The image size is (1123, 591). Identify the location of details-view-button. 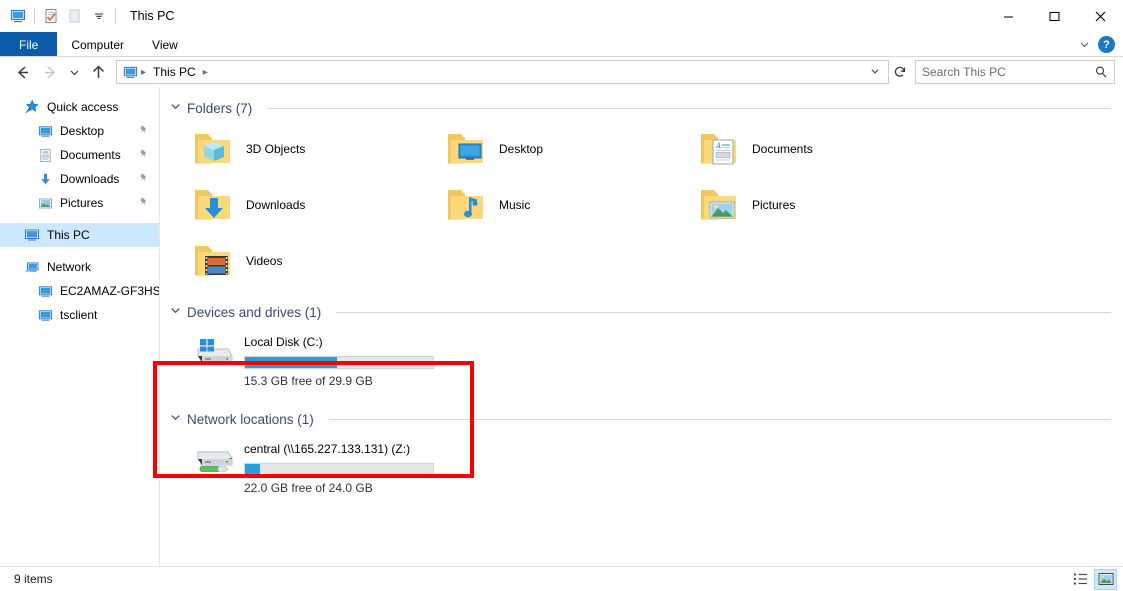
(1080, 579).